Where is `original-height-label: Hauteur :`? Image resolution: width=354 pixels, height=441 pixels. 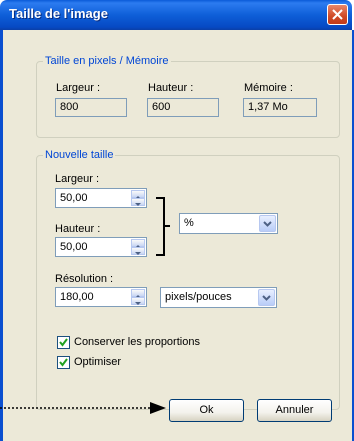
original-height-label: Hauteur : is located at coordinates (171, 88).